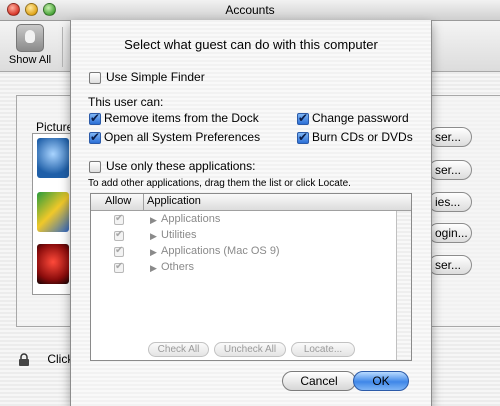 The width and height of the screenshot is (500, 406). What do you see at coordinates (191, 219) in the screenshot?
I see `application-name: Applications` at bounding box center [191, 219].